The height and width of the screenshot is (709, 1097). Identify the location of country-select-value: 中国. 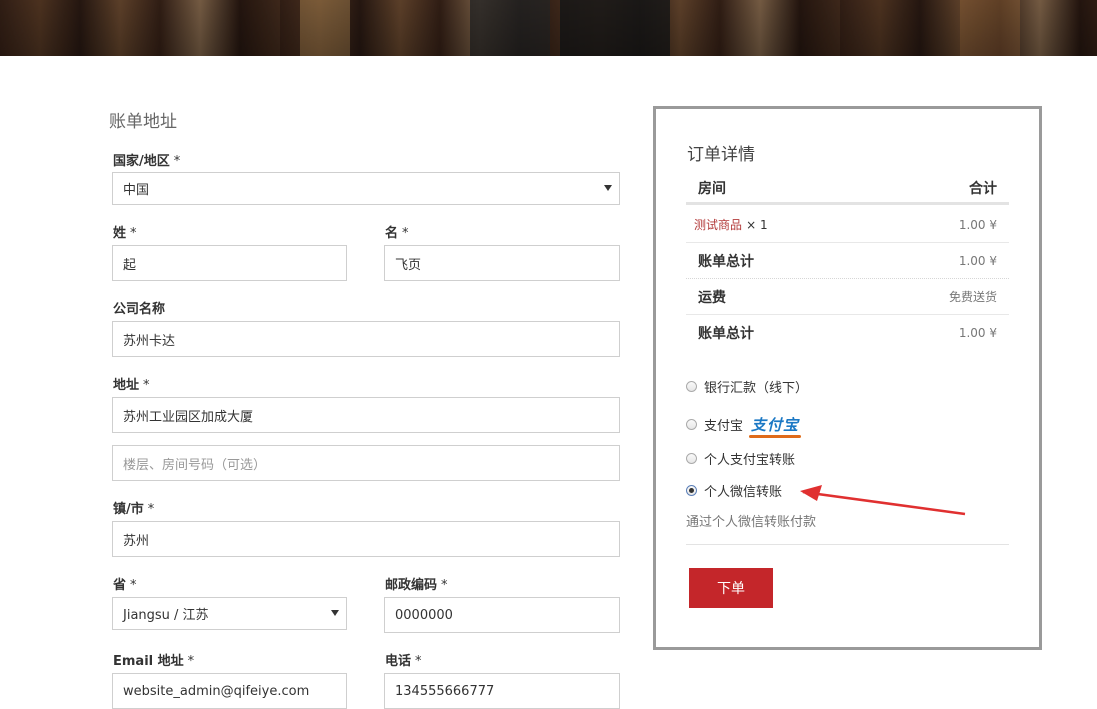
(136, 190).